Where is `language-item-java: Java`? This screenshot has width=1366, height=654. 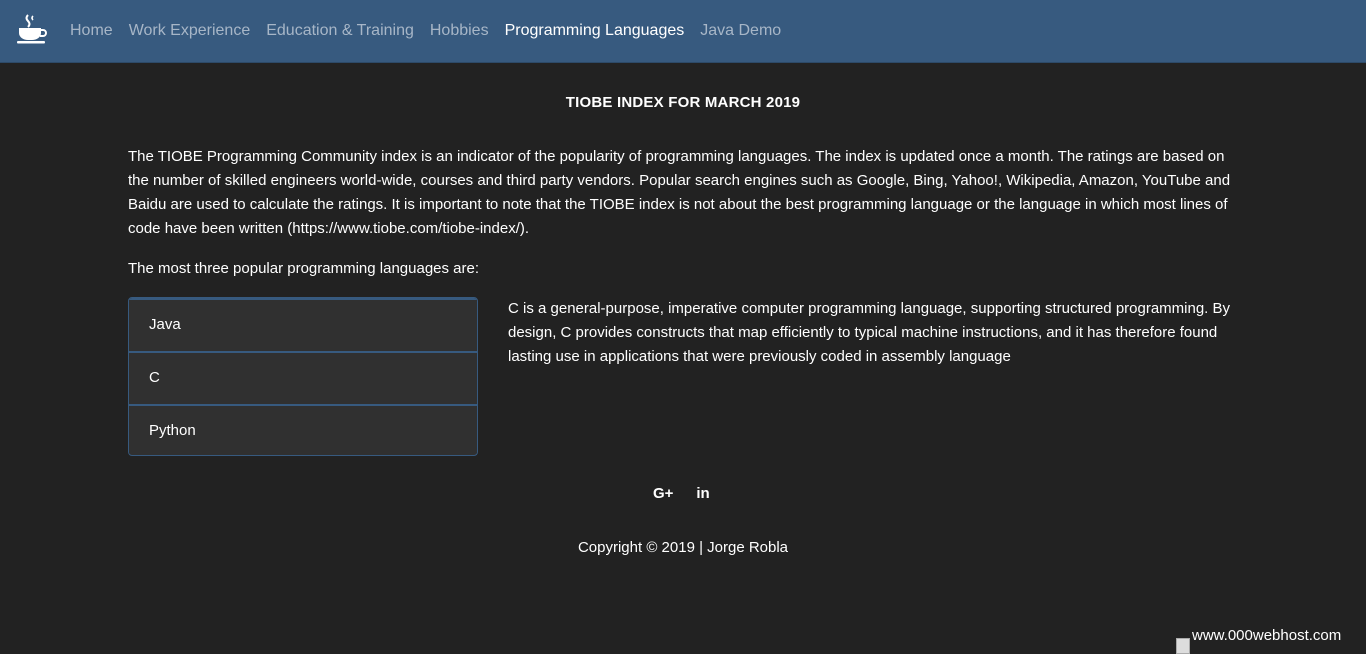 language-item-java: Java is located at coordinates (303, 323).